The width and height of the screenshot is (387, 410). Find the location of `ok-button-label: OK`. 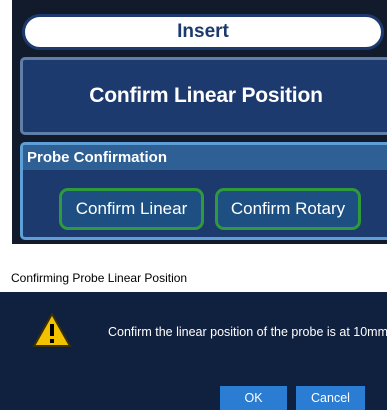

ok-button-label: OK is located at coordinates (253, 398).